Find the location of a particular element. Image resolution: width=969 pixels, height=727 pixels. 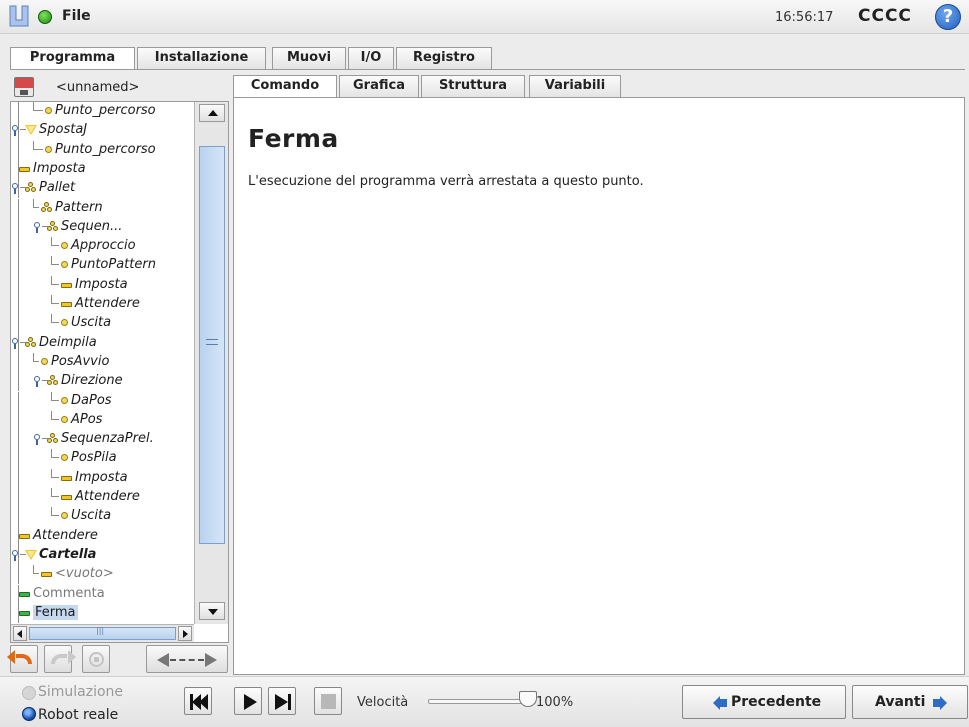

tree-item: DaPos is located at coordinates (102, 401).